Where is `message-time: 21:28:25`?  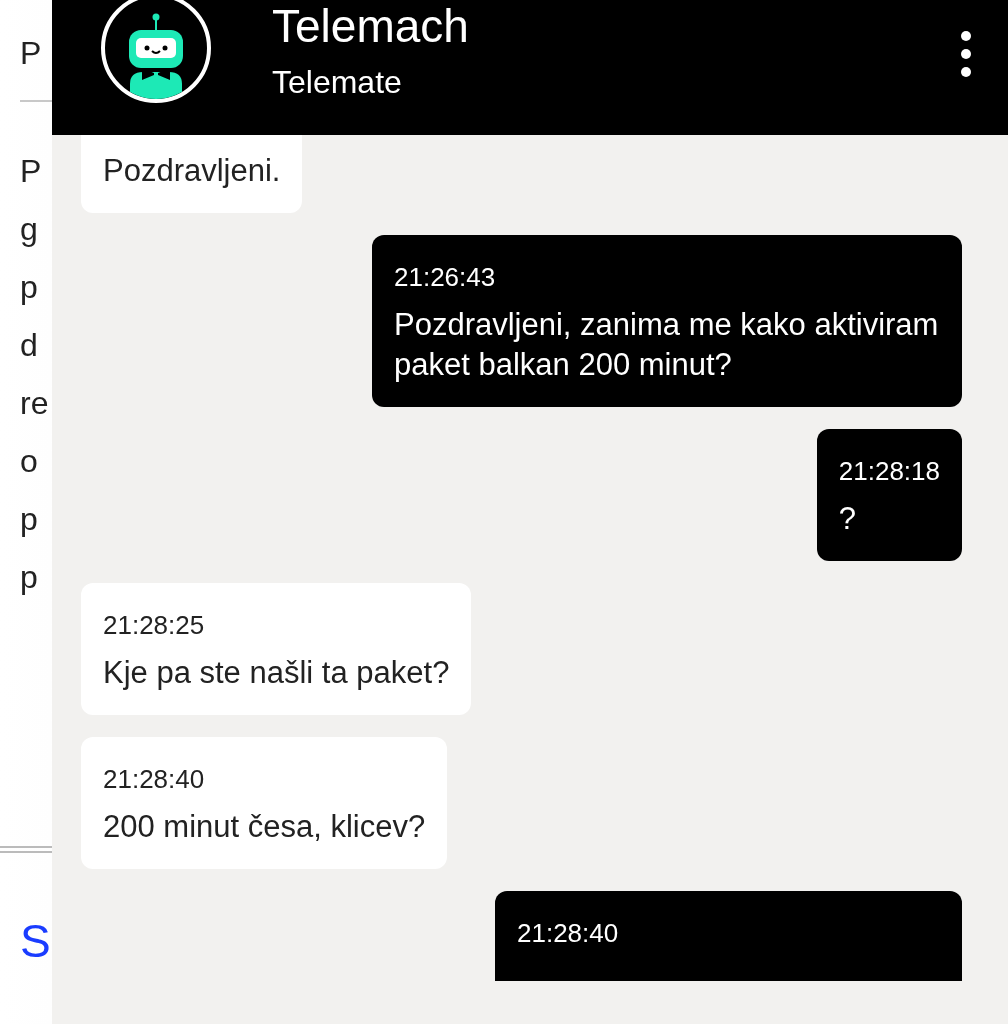
message-time: 21:28:25 is located at coordinates (154, 625).